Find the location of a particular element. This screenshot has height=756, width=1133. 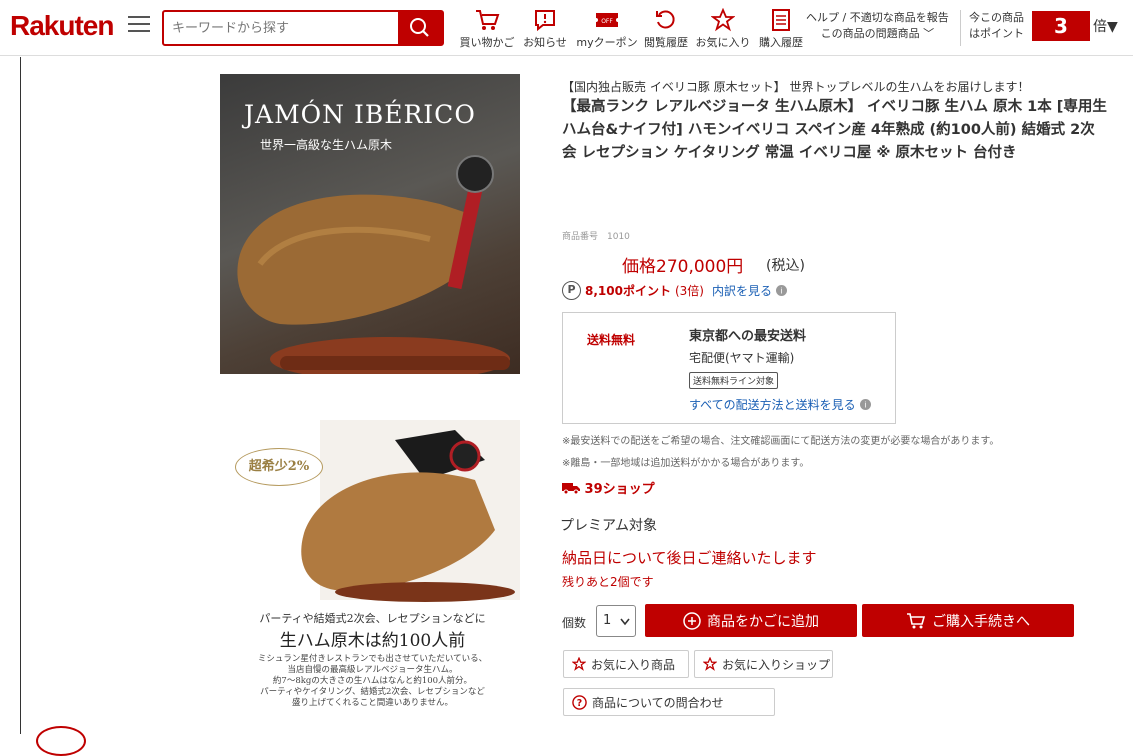

points-label-line1: 今この商品 is located at coordinates (996, 17).